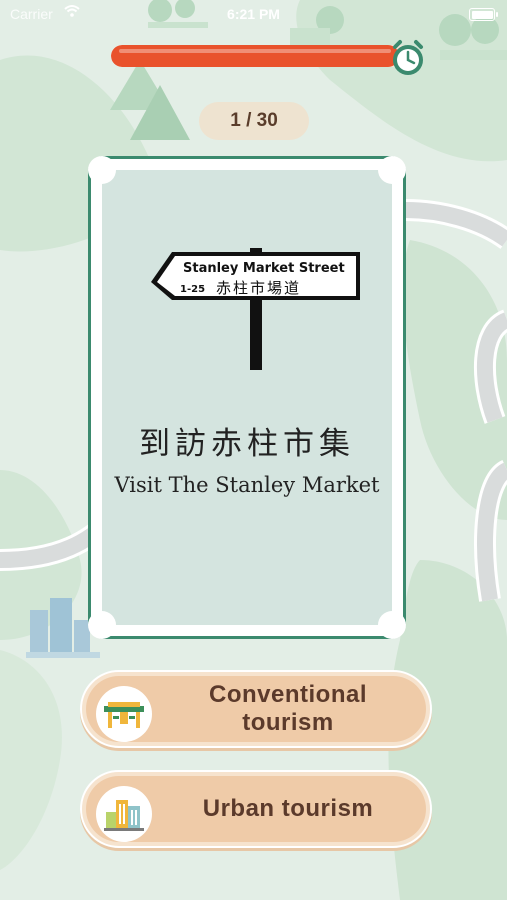 The width and height of the screenshot is (507, 900). Describe the element at coordinates (287, 708) in the screenshot. I see `choice-label: Conventional tourism` at that location.